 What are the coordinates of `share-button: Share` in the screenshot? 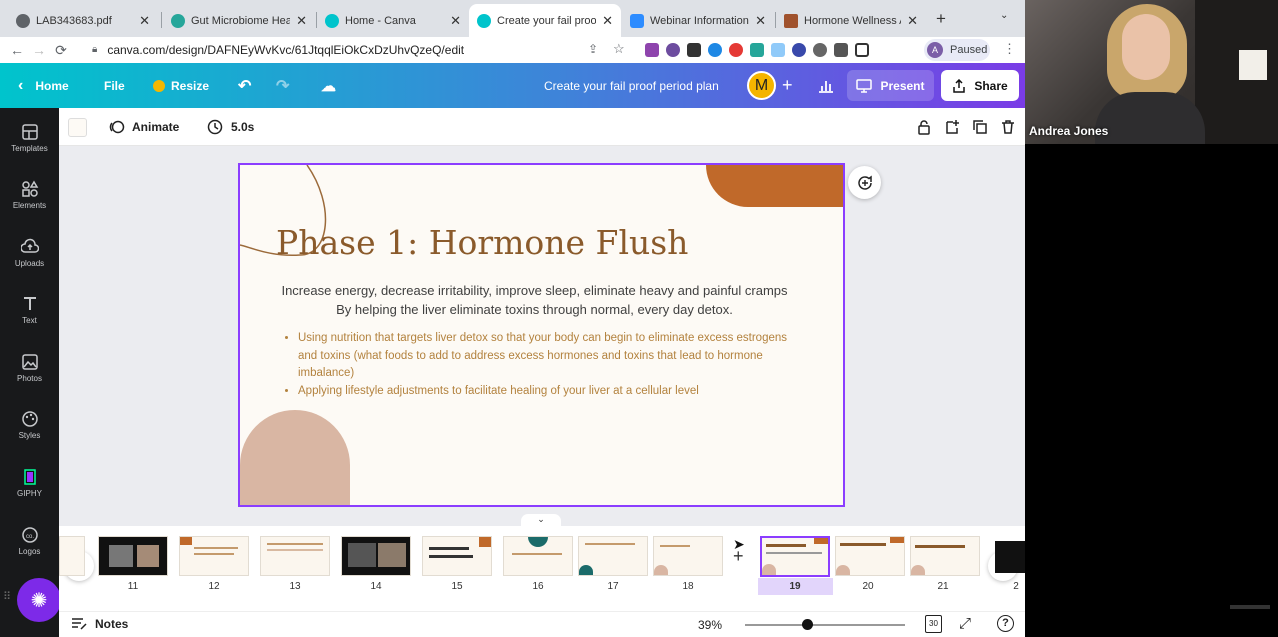 It's located at (980, 85).